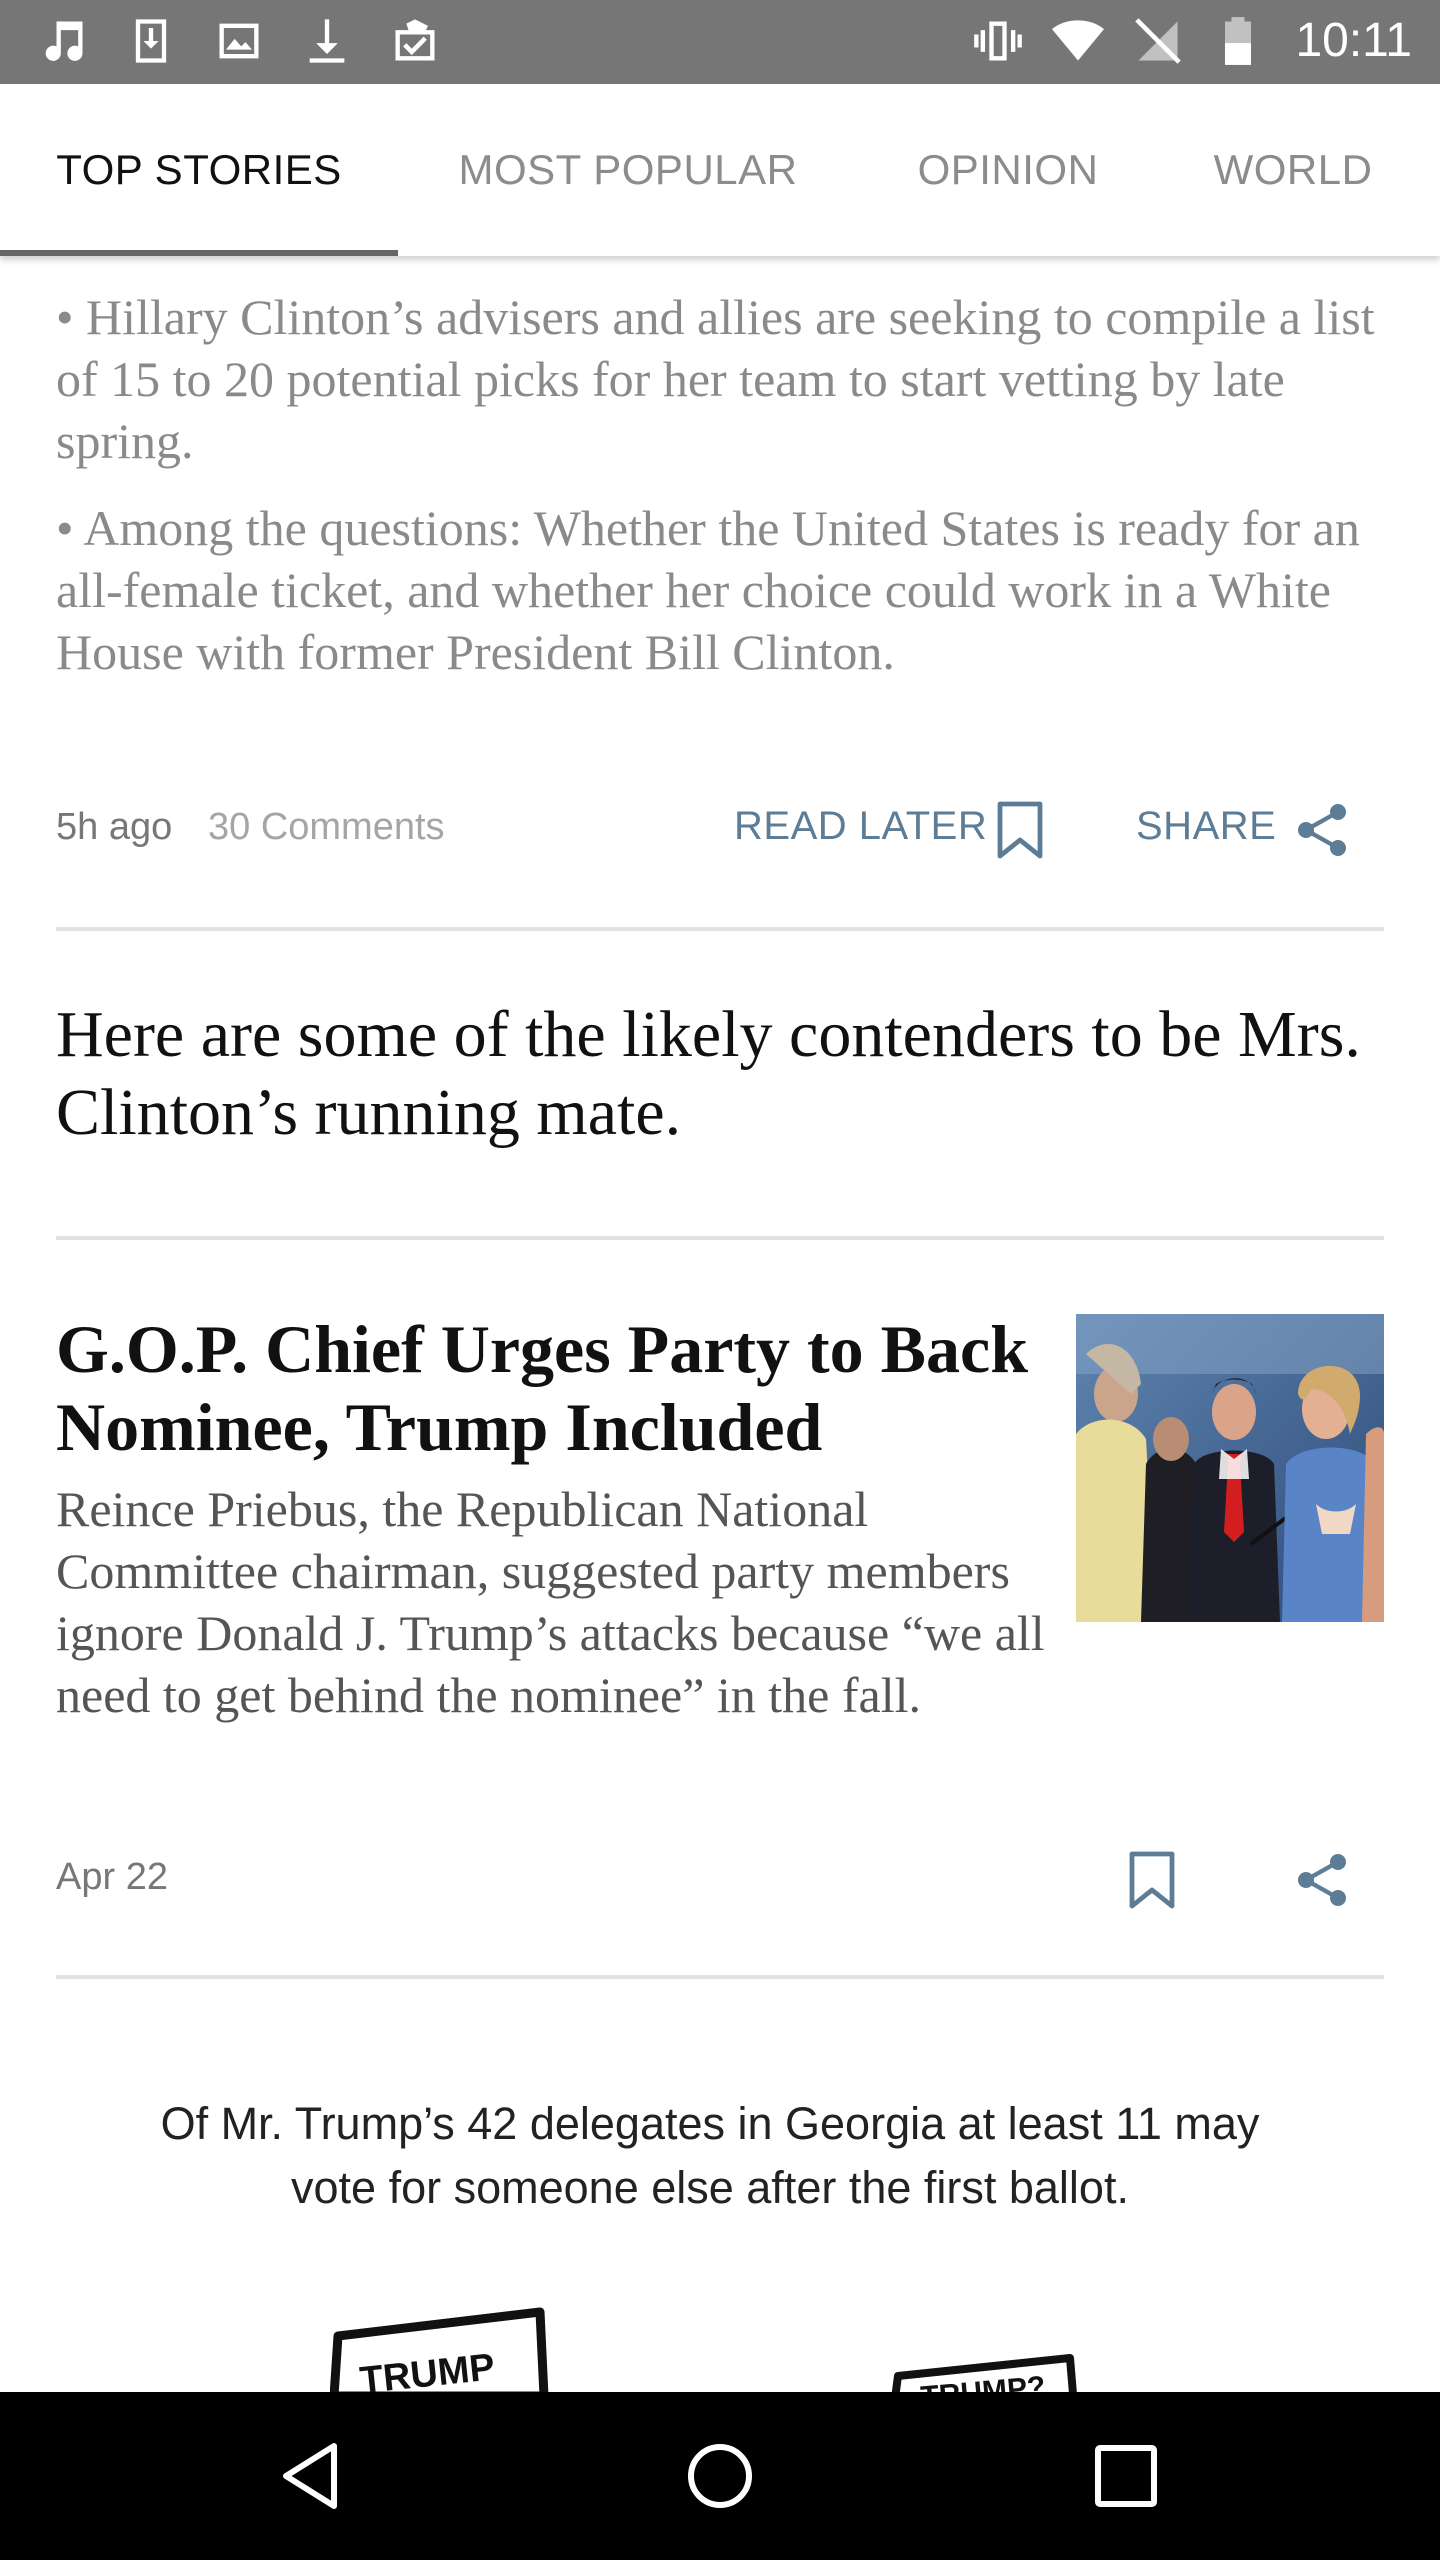  Describe the element at coordinates (112, 1877) in the screenshot. I see `story-date: Apr 22` at that location.